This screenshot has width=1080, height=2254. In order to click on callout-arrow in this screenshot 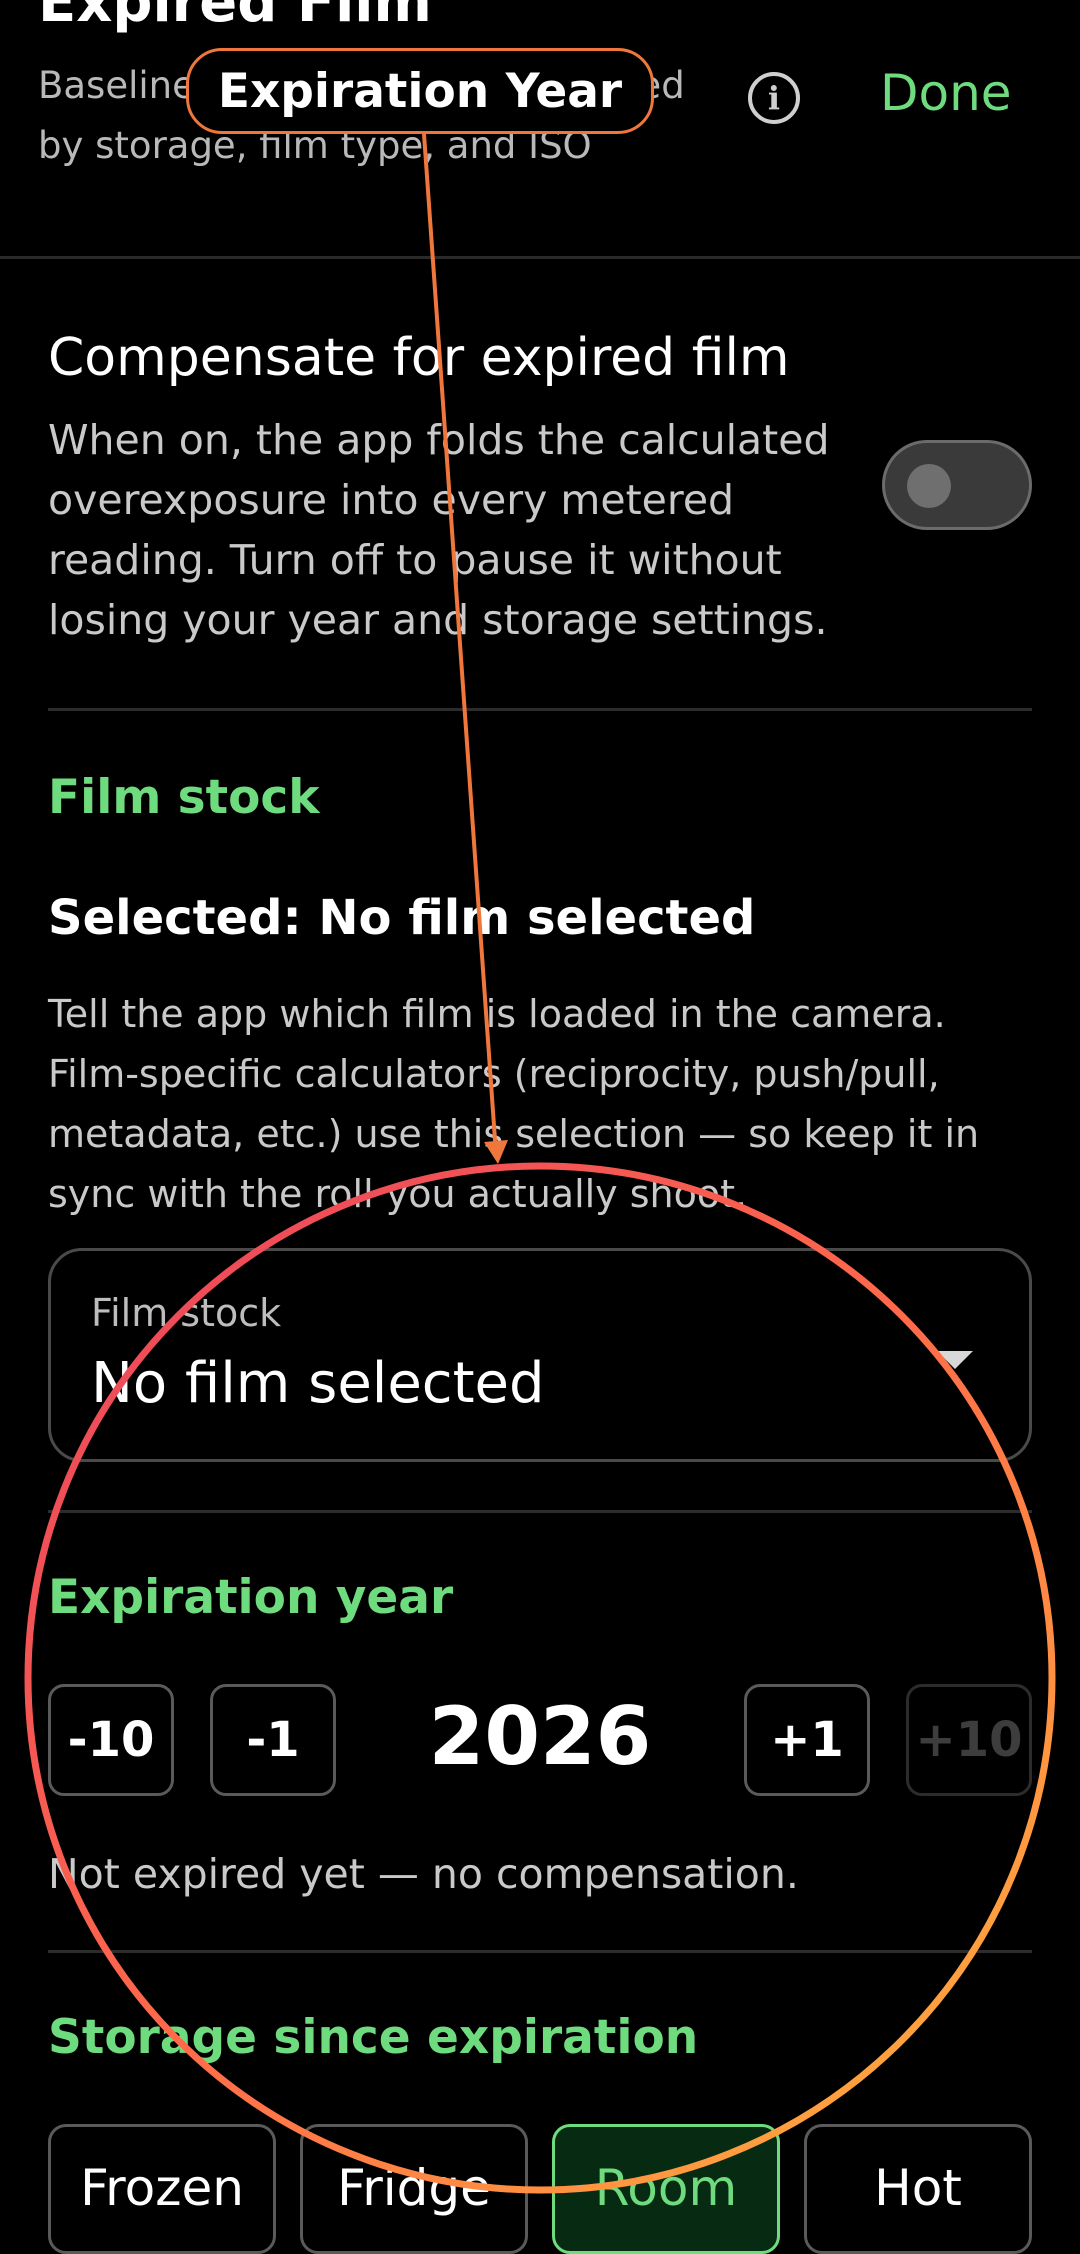, I will do `click(460, 644)`.